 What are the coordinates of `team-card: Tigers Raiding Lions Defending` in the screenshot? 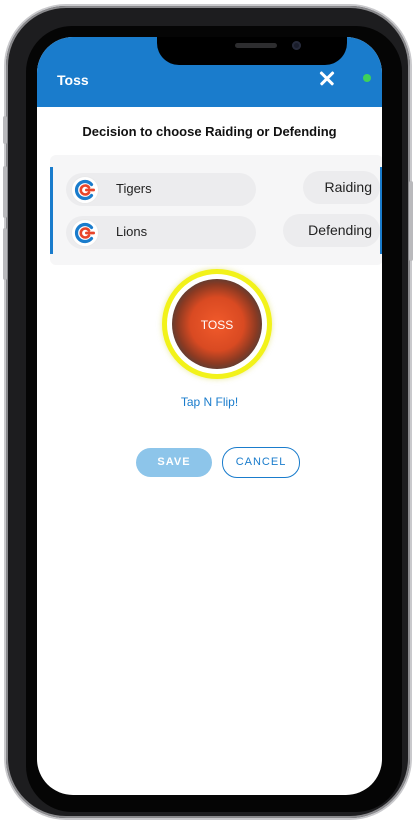 It's located at (216, 210).